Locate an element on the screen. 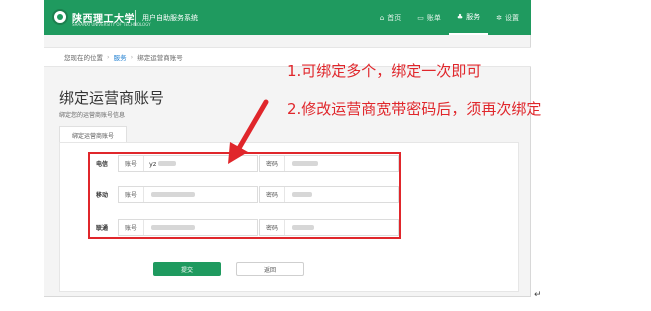 The width and height of the screenshot is (651, 311). back-button: 返回 is located at coordinates (270, 269).